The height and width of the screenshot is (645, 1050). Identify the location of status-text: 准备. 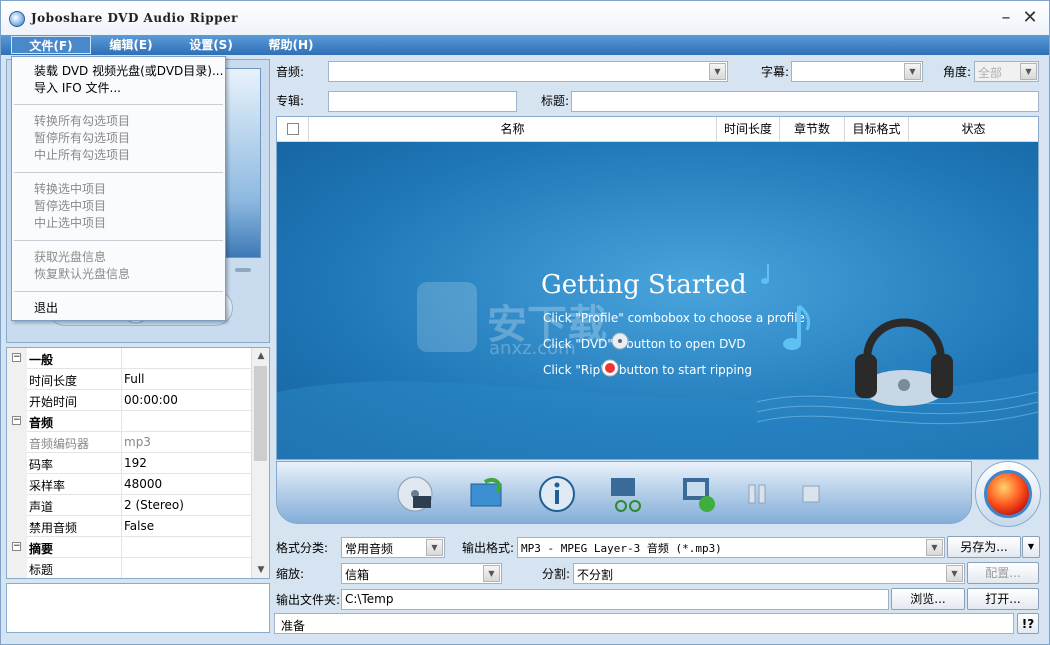
(293, 626).